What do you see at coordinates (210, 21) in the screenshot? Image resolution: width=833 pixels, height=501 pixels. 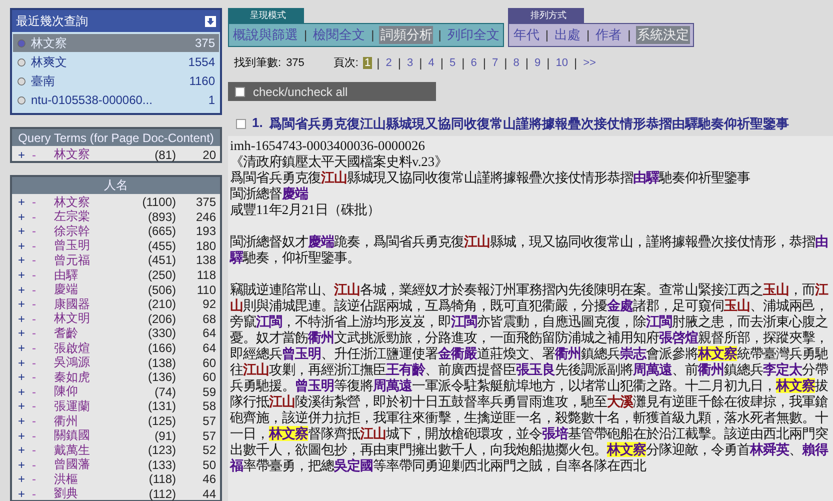 I see `download-icon` at bounding box center [210, 21].